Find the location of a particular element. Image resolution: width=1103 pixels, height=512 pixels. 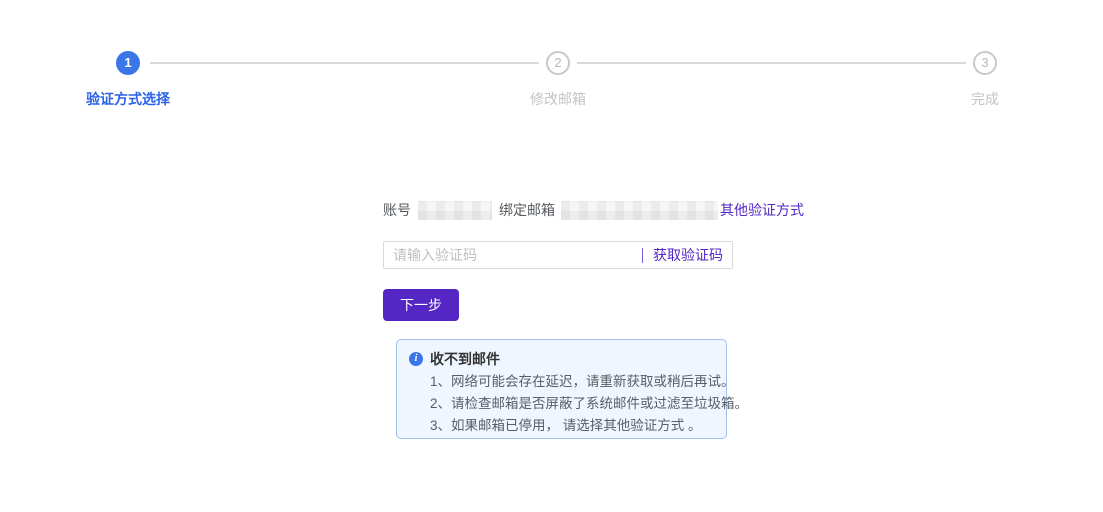

verification-code-input is located at coordinates (515, 255).